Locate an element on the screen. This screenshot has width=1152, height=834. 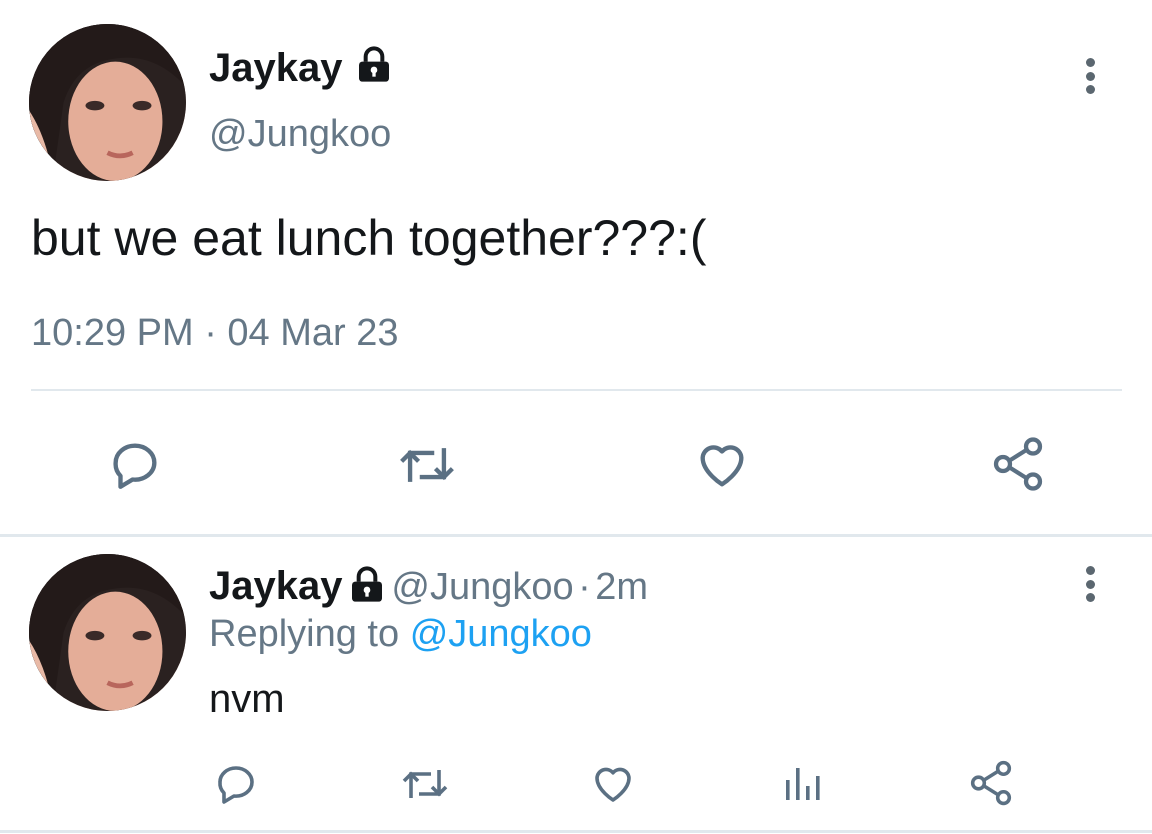
handle: @Jungkoo is located at coordinates (300, 134).